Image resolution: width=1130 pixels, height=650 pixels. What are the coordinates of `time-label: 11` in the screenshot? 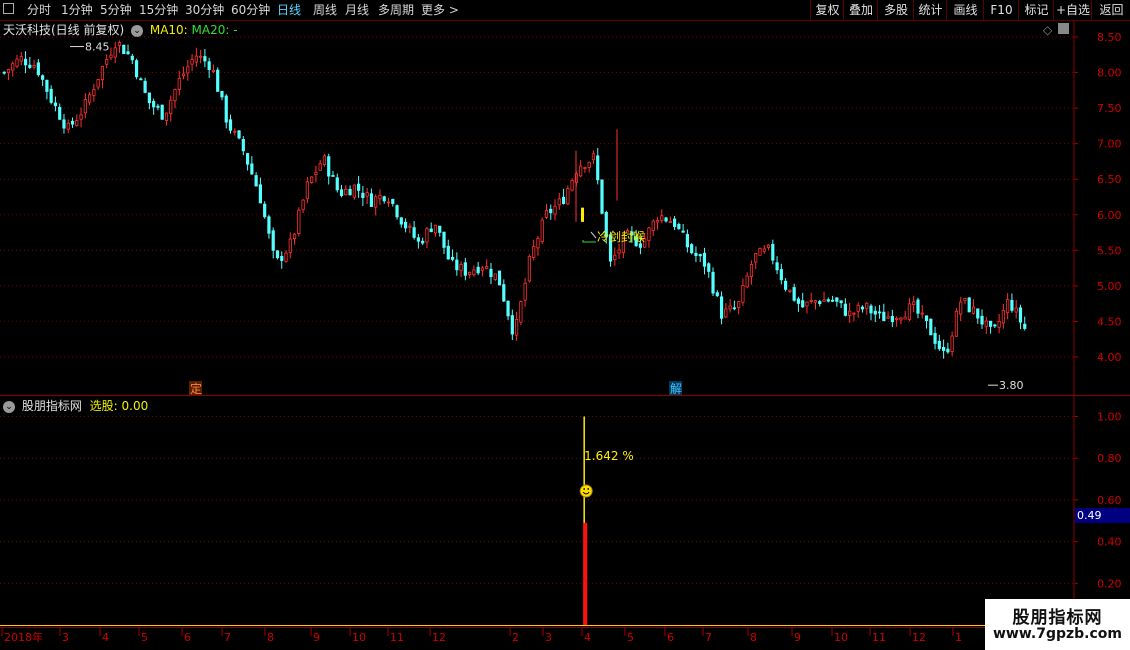 It's located at (879, 637).